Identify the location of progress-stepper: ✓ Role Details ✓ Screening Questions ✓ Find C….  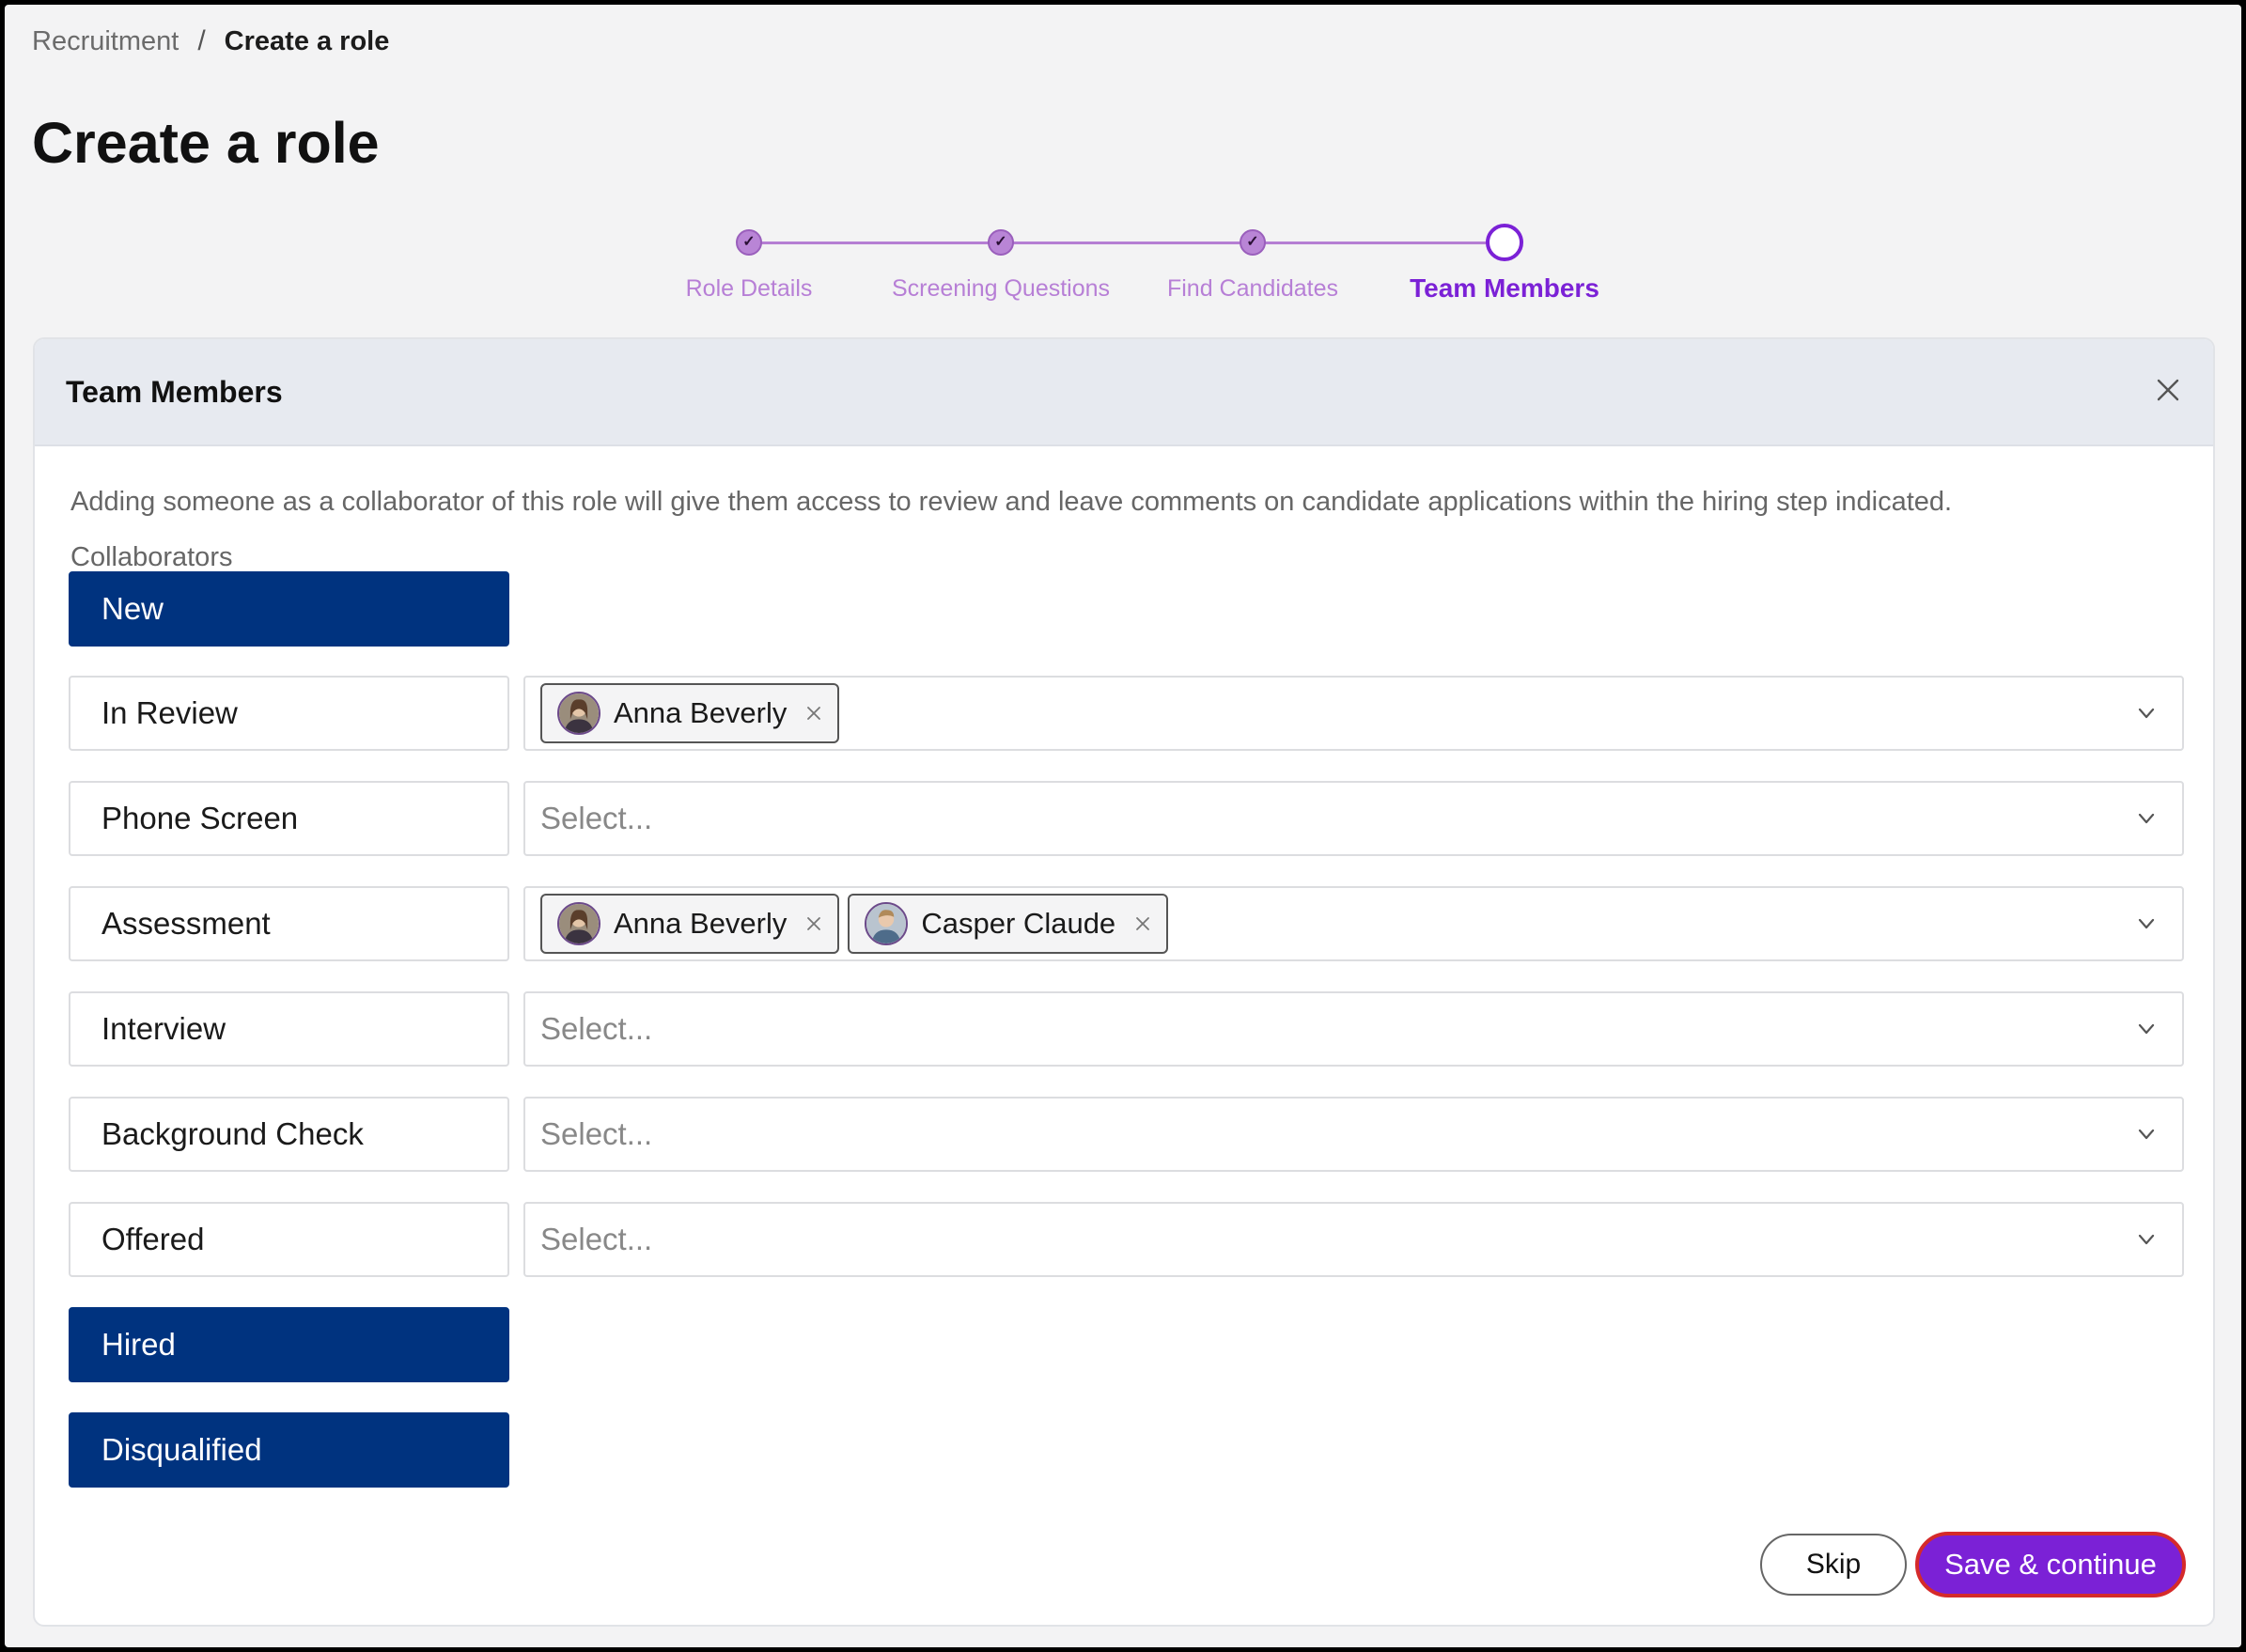
(1141, 265).